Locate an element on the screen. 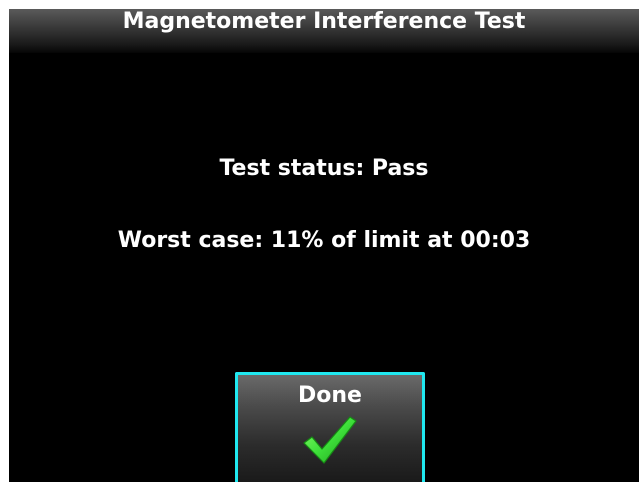 This screenshot has height=482, width=639. title-bar: Magnetometer Interference Test is located at coordinates (324, 31).